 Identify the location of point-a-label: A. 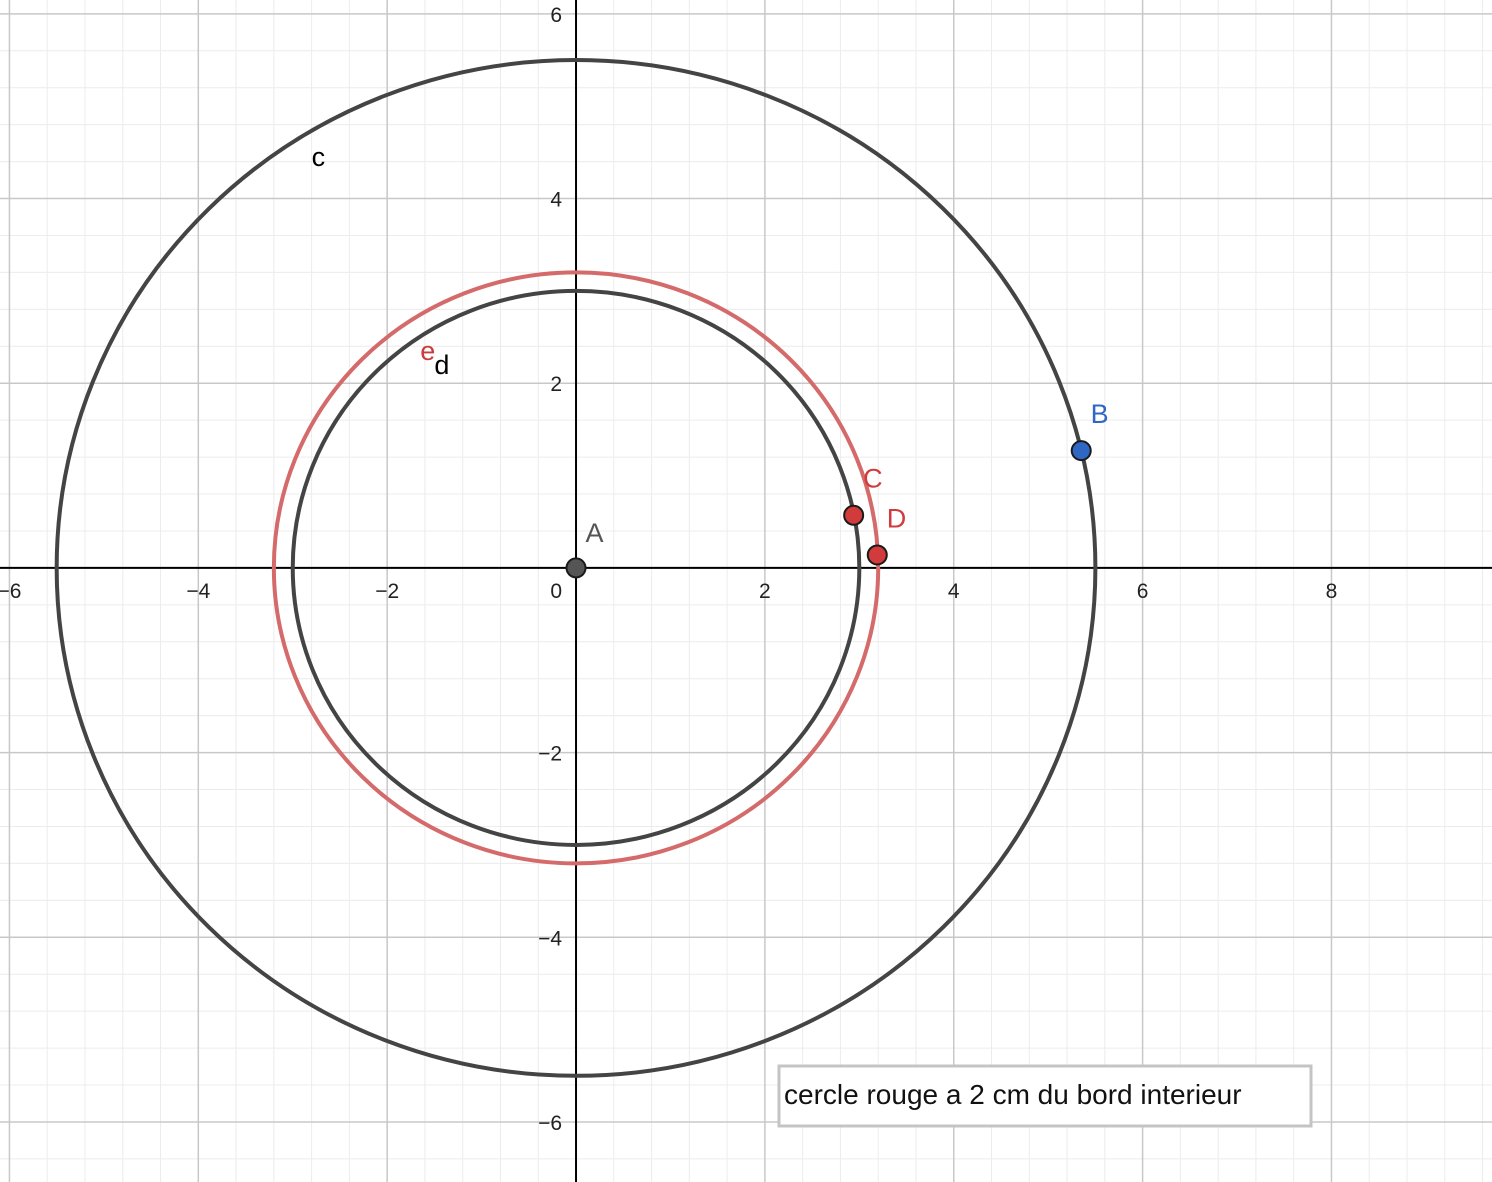
(594, 533).